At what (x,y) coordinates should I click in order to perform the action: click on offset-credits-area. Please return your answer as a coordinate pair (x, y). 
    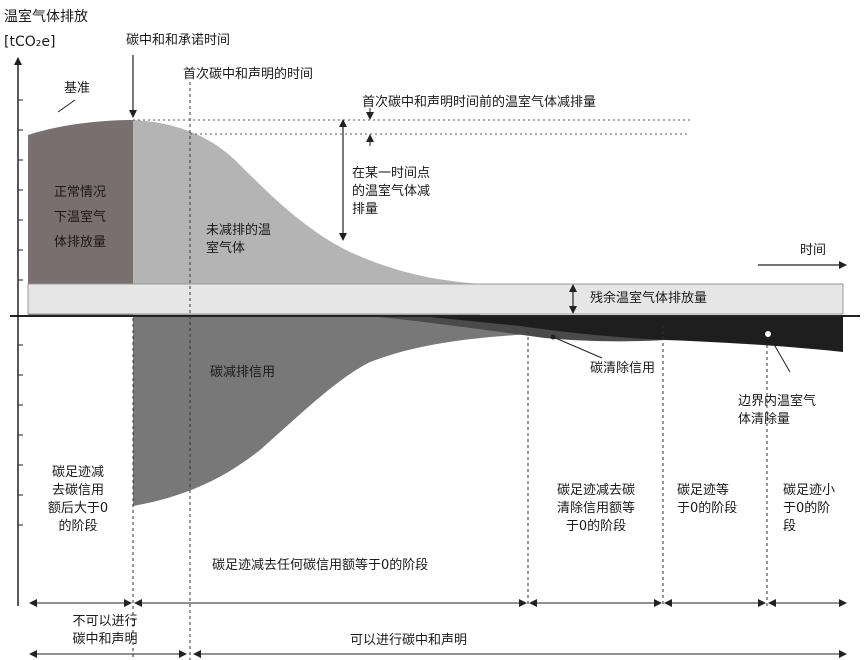
    Looking at the image, I should click on (331, 411).